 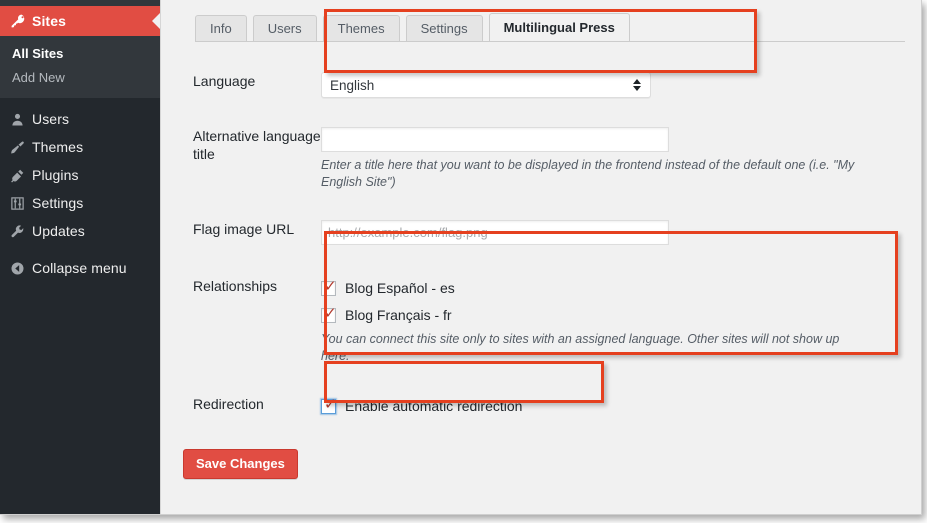 What do you see at coordinates (621, 315) in the screenshot?
I see `relationship-option-fr: ✓ Blog Français - fr` at bounding box center [621, 315].